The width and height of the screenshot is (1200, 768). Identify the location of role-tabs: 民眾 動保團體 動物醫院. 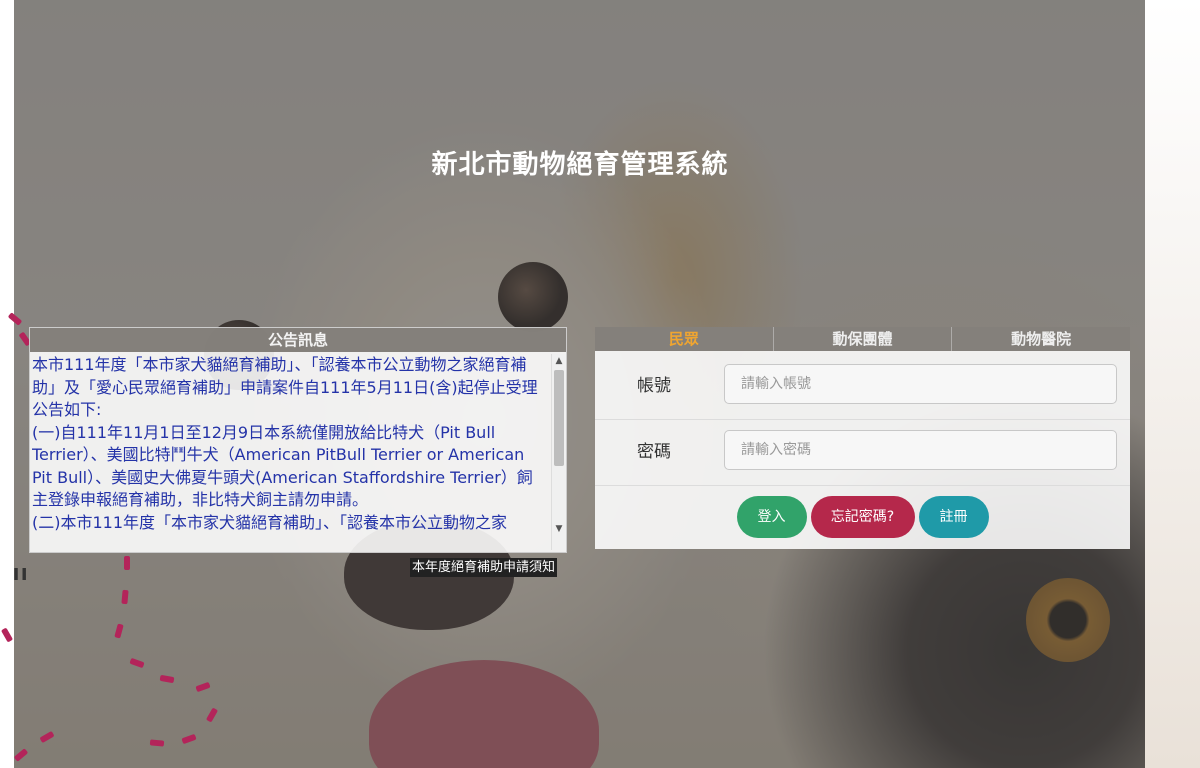
(862, 339).